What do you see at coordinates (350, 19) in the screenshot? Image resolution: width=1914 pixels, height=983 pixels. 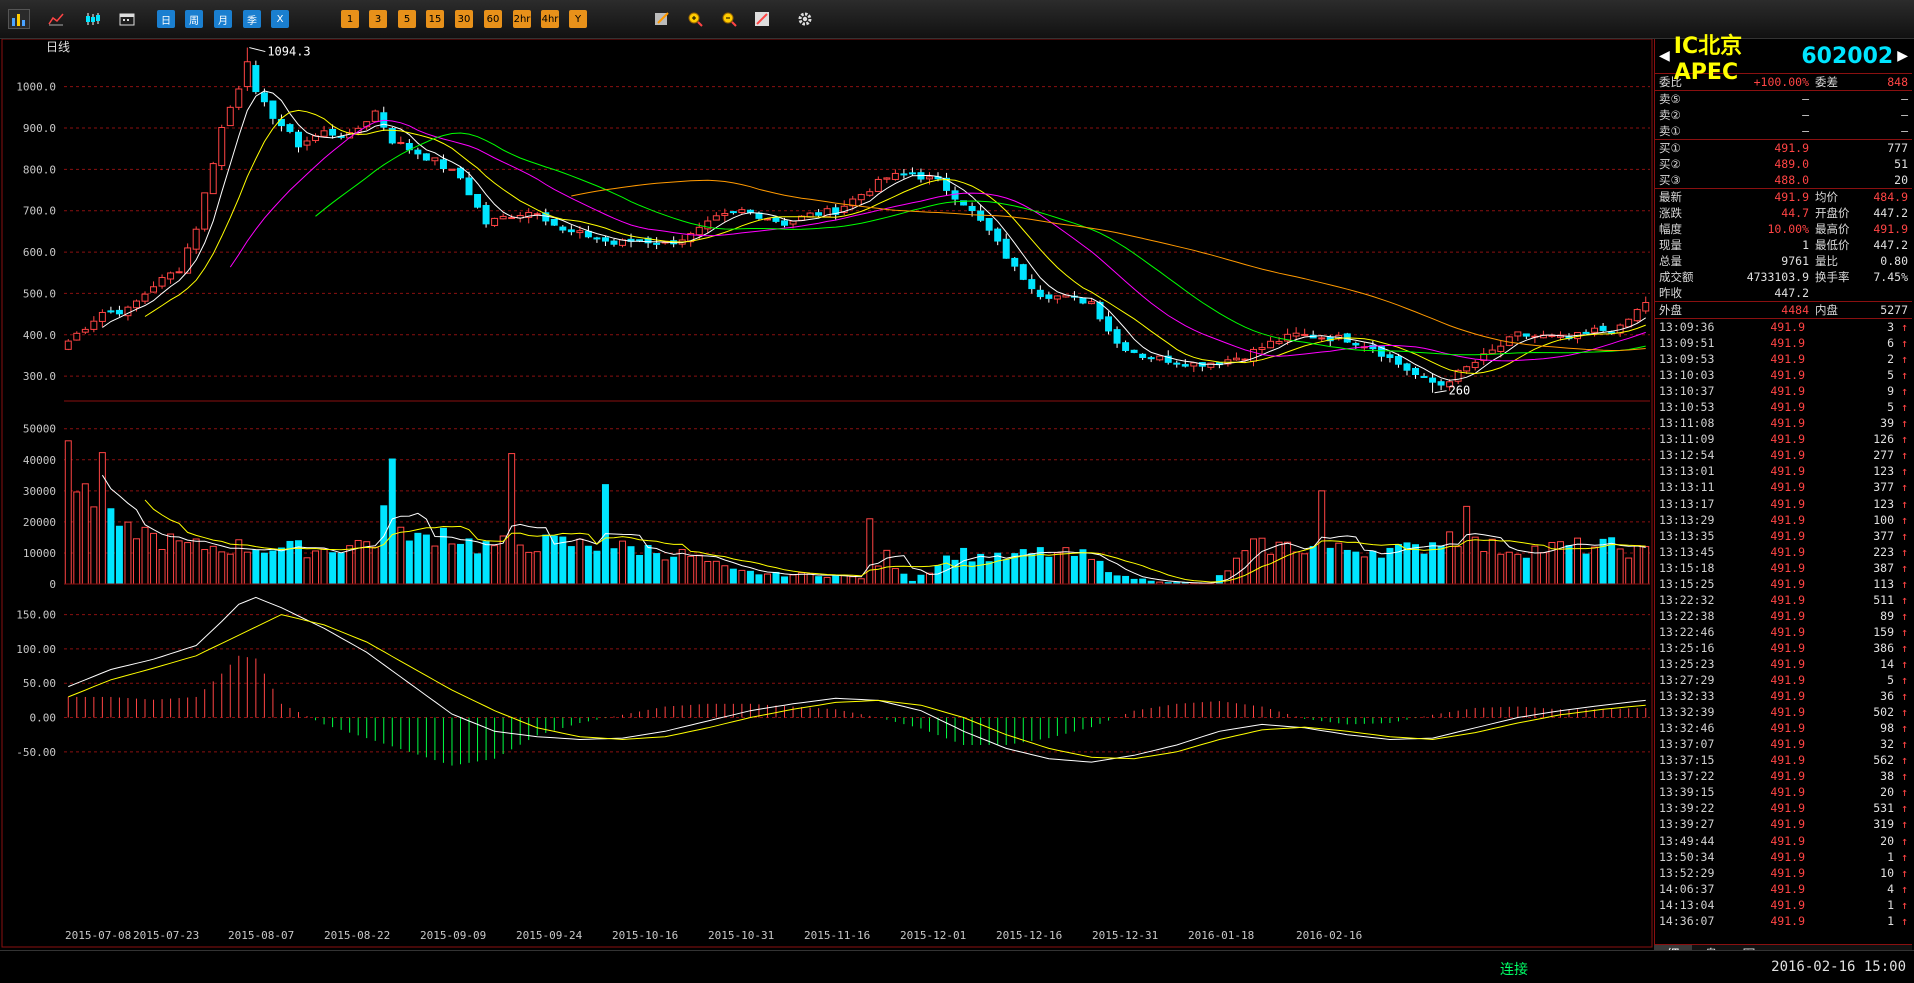 I see `period-button-5: 1` at bounding box center [350, 19].